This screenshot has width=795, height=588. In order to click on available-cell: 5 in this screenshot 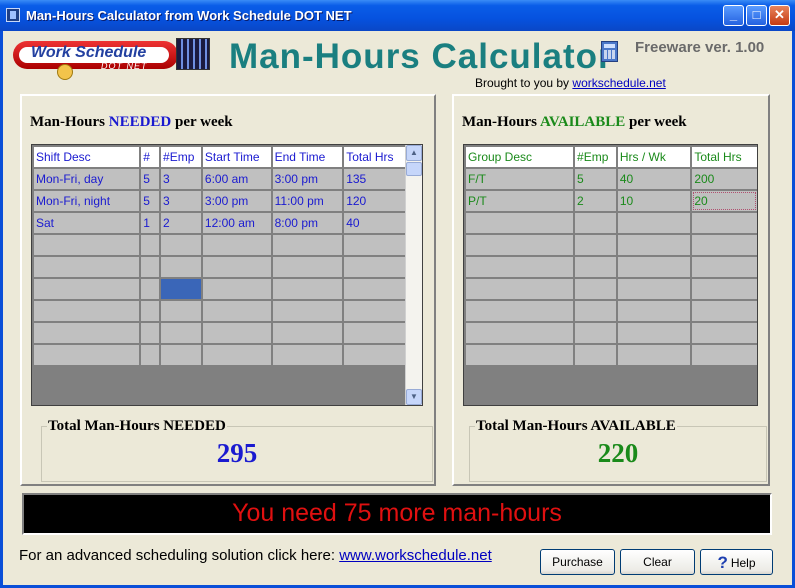, I will do `click(595, 179)`.